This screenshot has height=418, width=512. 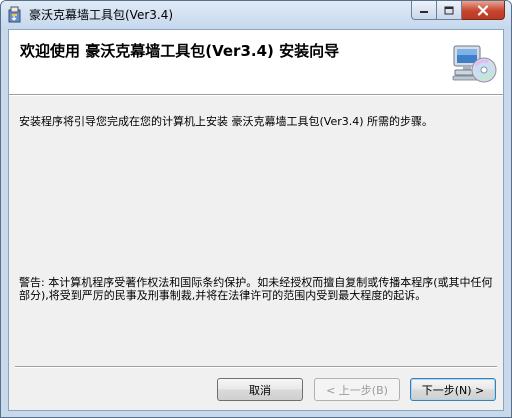 I want to click on window-title: 豪沃克幕墙工具包(Ver3.4), so click(x=101, y=15).